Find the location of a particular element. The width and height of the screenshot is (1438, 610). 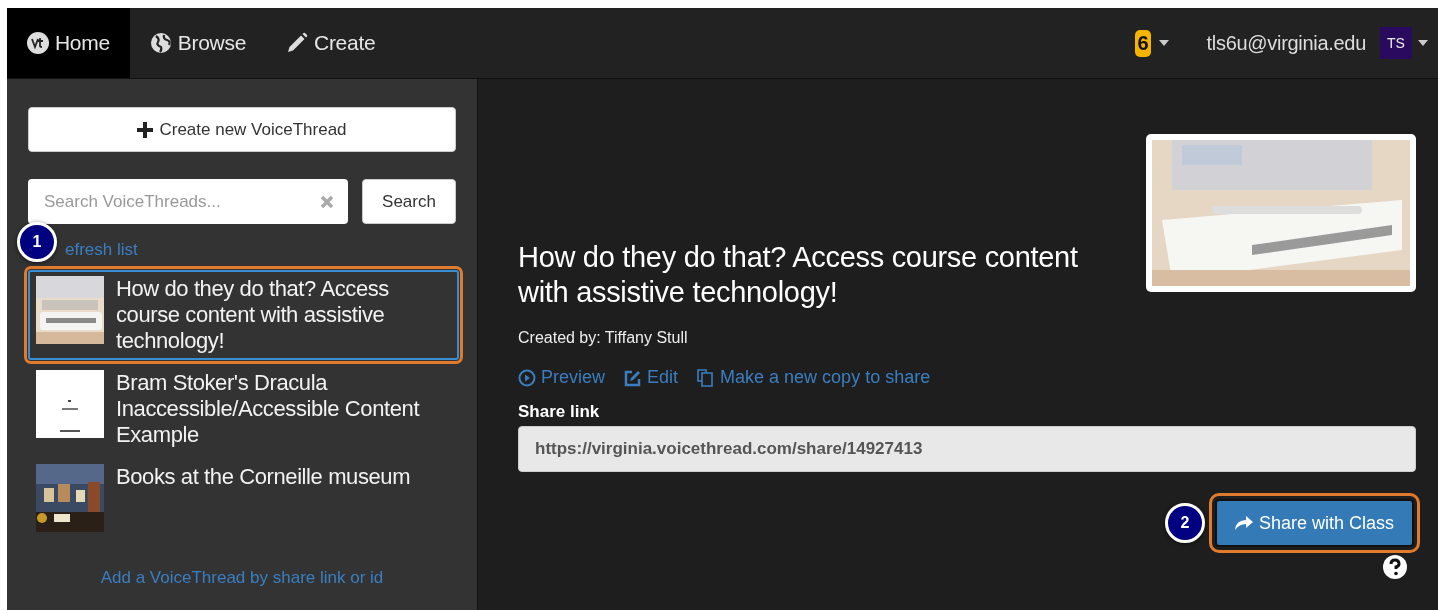

user-email: tls6u@virginia.edu is located at coordinates (1286, 43).